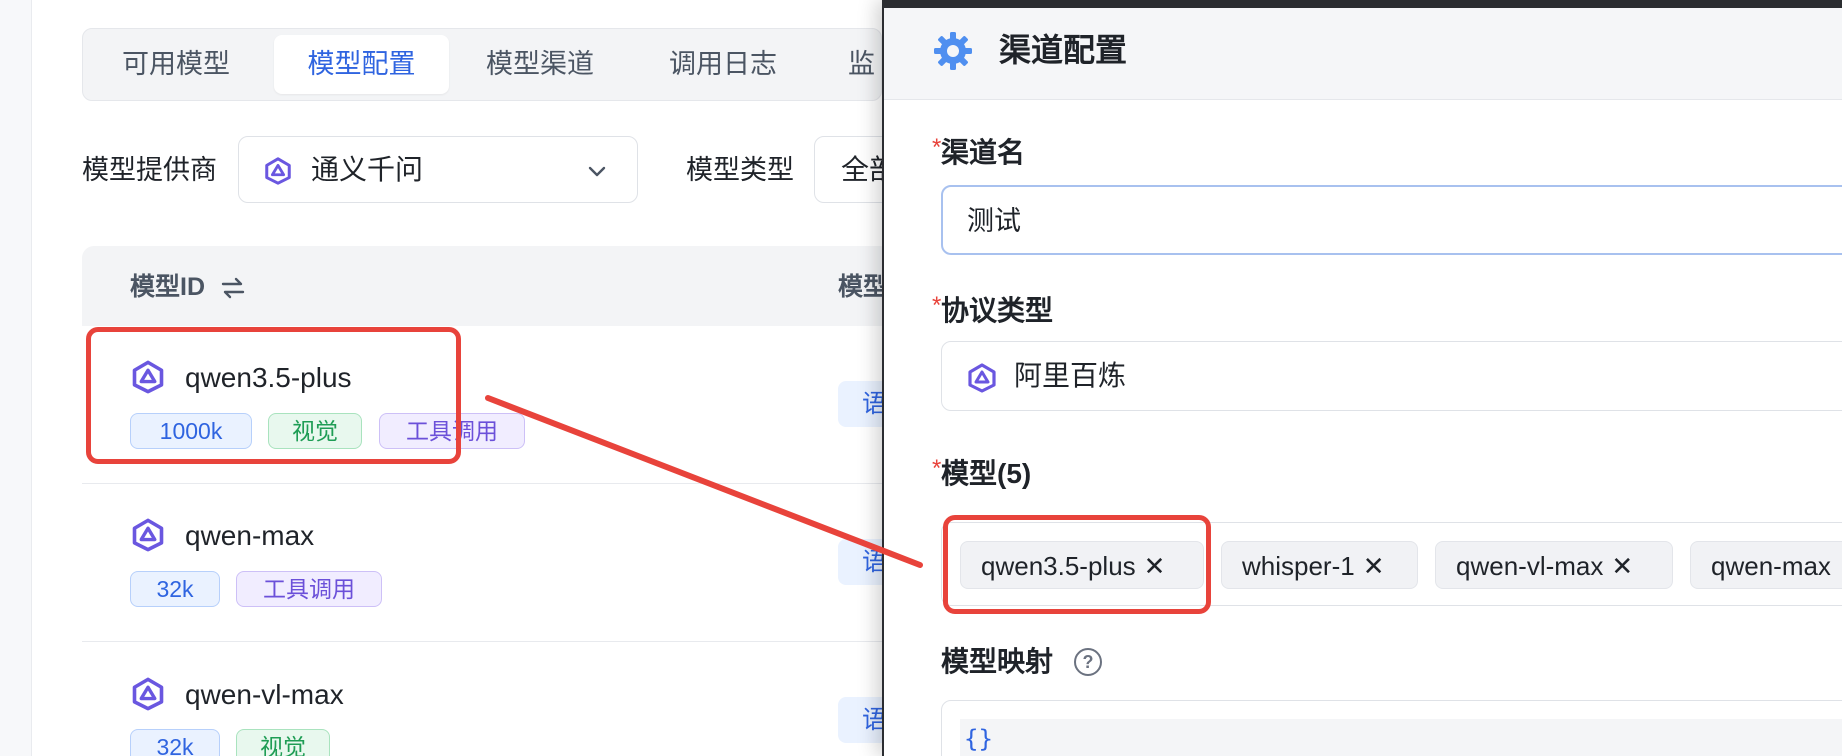  I want to click on model-name: qwen-vl-max, so click(264, 694).